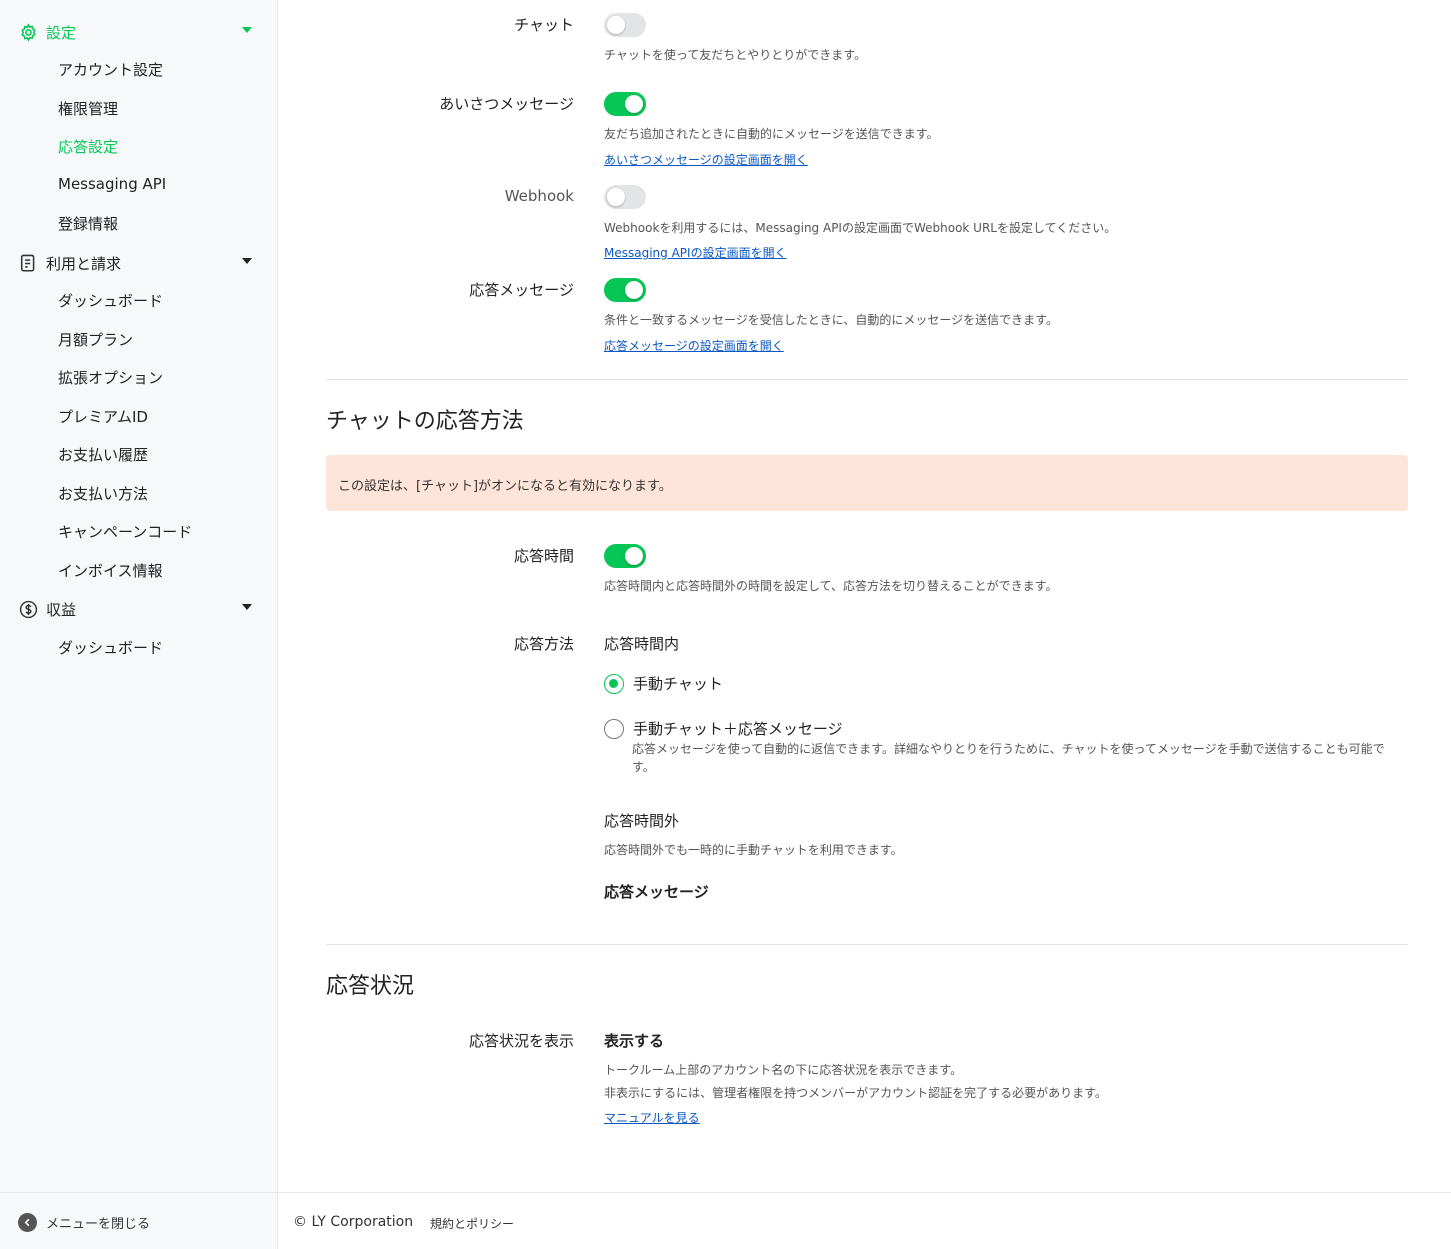 The image size is (1451, 1249). I want to click on auto-reply-toggle, so click(625, 290).